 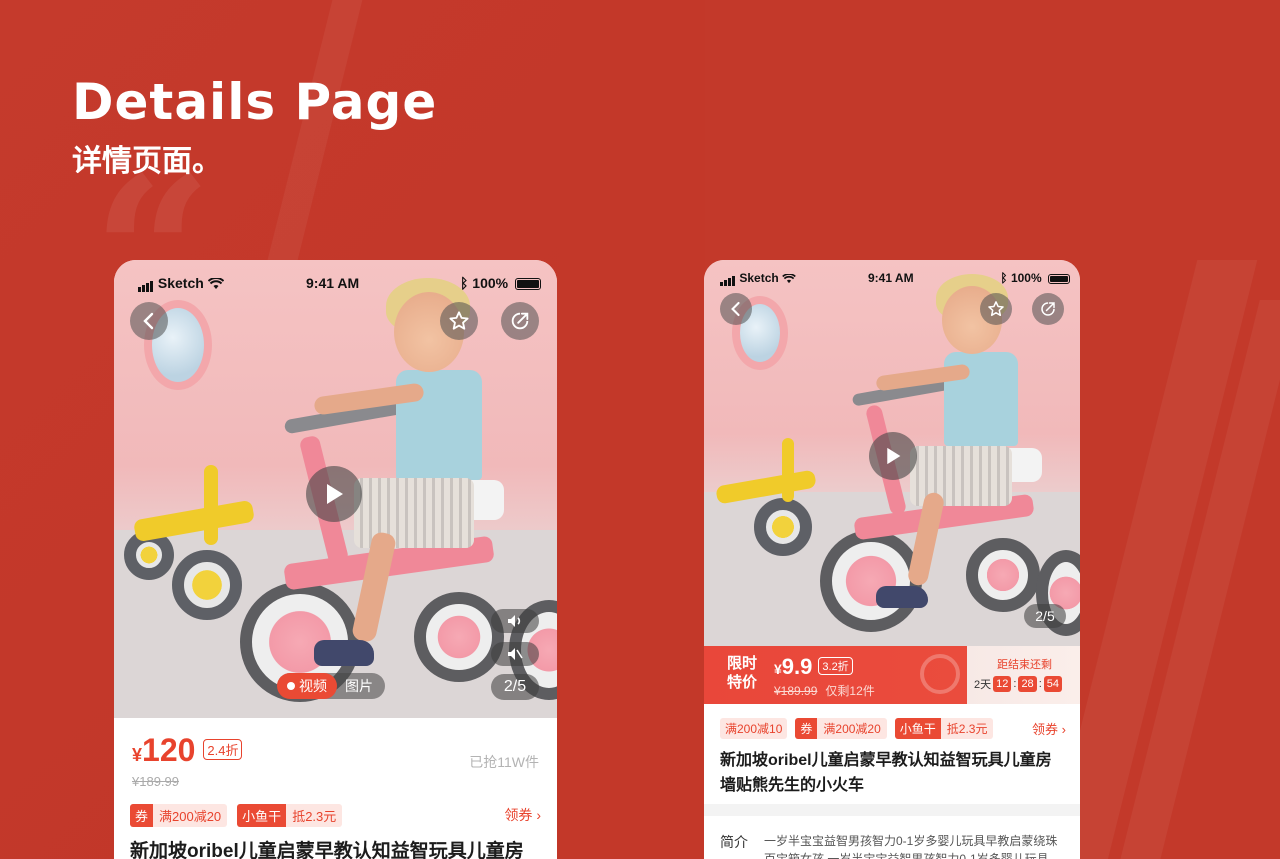 I want to click on mute-button, so click(x=515, y=654).